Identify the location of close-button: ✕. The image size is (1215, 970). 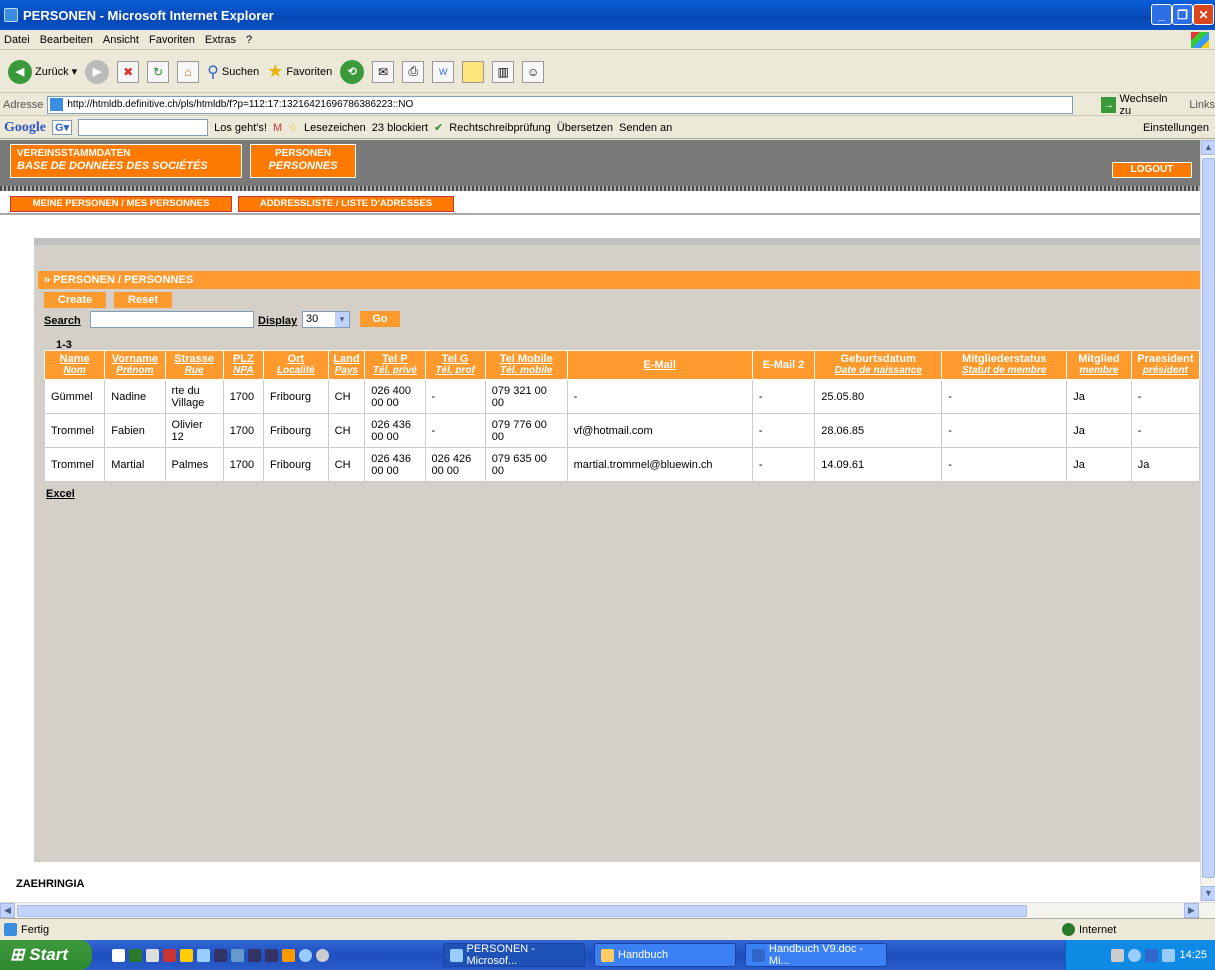
(1203, 14).